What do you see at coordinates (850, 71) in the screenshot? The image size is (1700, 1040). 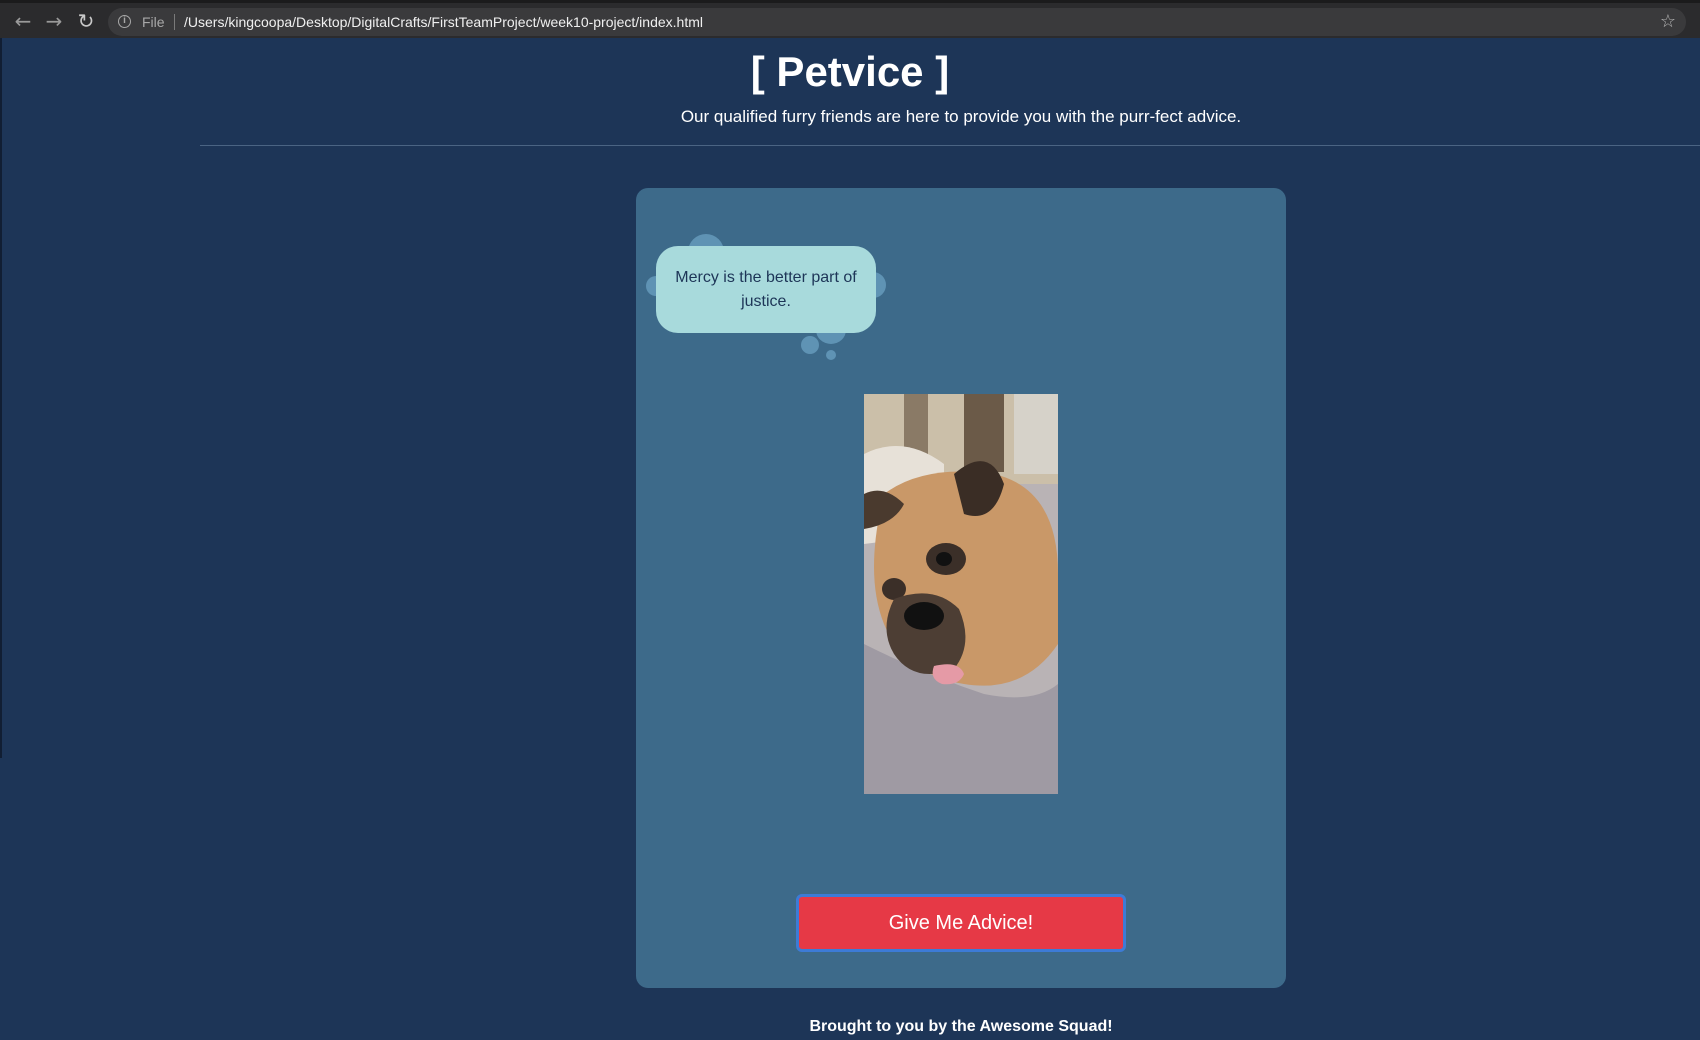 I see `page-title: [ Petvice ]` at bounding box center [850, 71].